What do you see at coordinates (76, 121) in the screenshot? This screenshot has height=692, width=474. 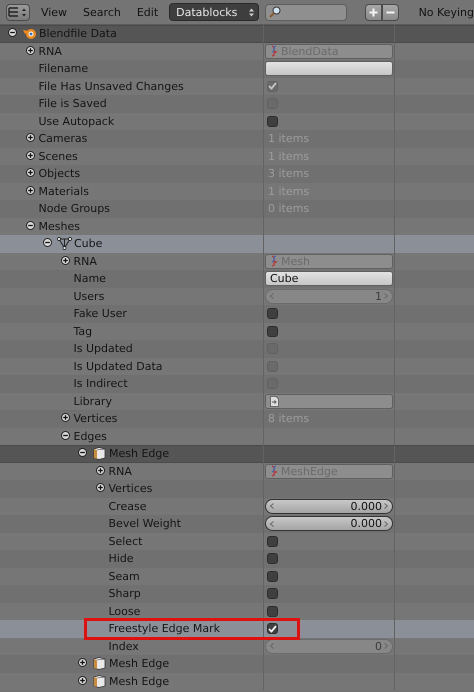 I see `row-label: Use Autopack` at bounding box center [76, 121].